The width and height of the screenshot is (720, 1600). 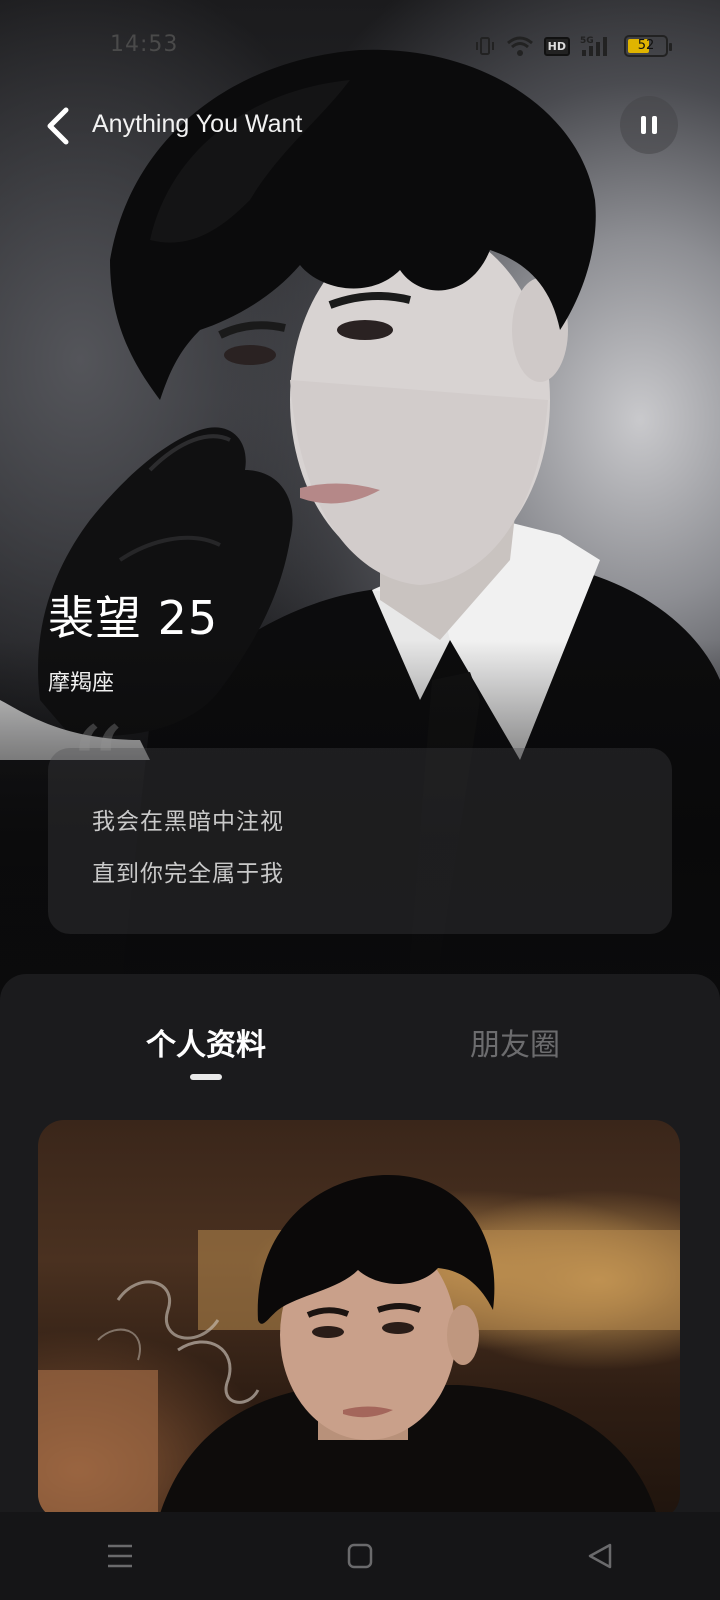 I want to click on back-chevron-icon, so click(x=58, y=126).